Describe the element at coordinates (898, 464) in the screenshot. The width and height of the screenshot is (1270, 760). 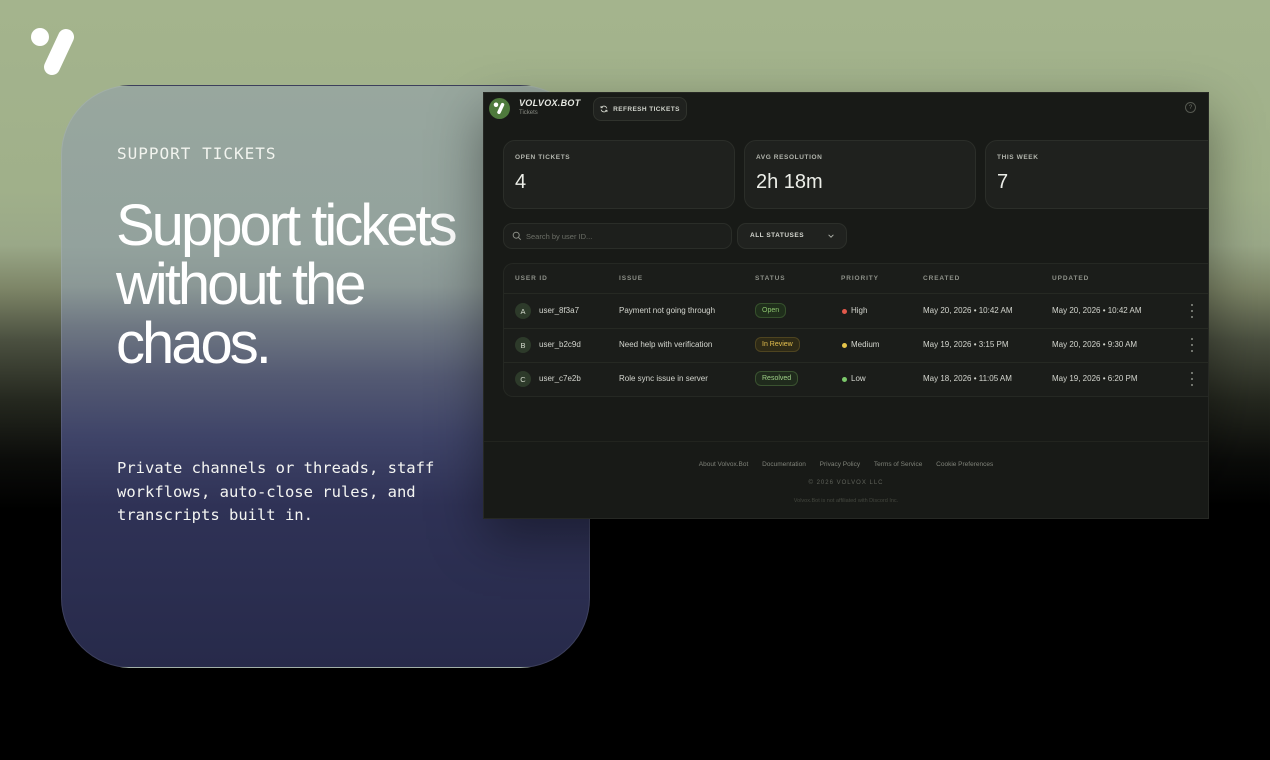
I see `footer-link-terms: Terms of Service` at that location.